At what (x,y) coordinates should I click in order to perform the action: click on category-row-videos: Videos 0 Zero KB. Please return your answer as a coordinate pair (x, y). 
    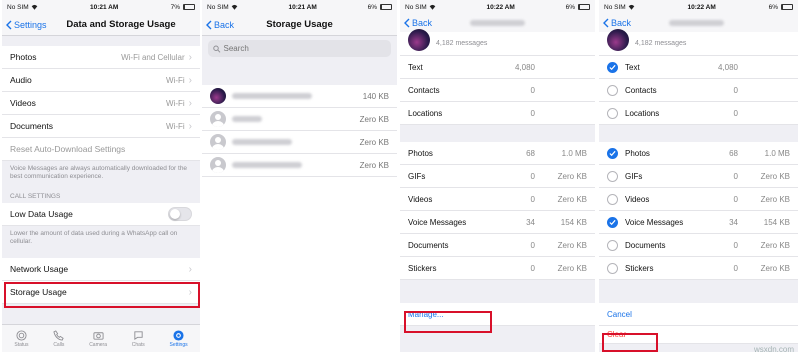
    Looking at the image, I should click on (497, 199).